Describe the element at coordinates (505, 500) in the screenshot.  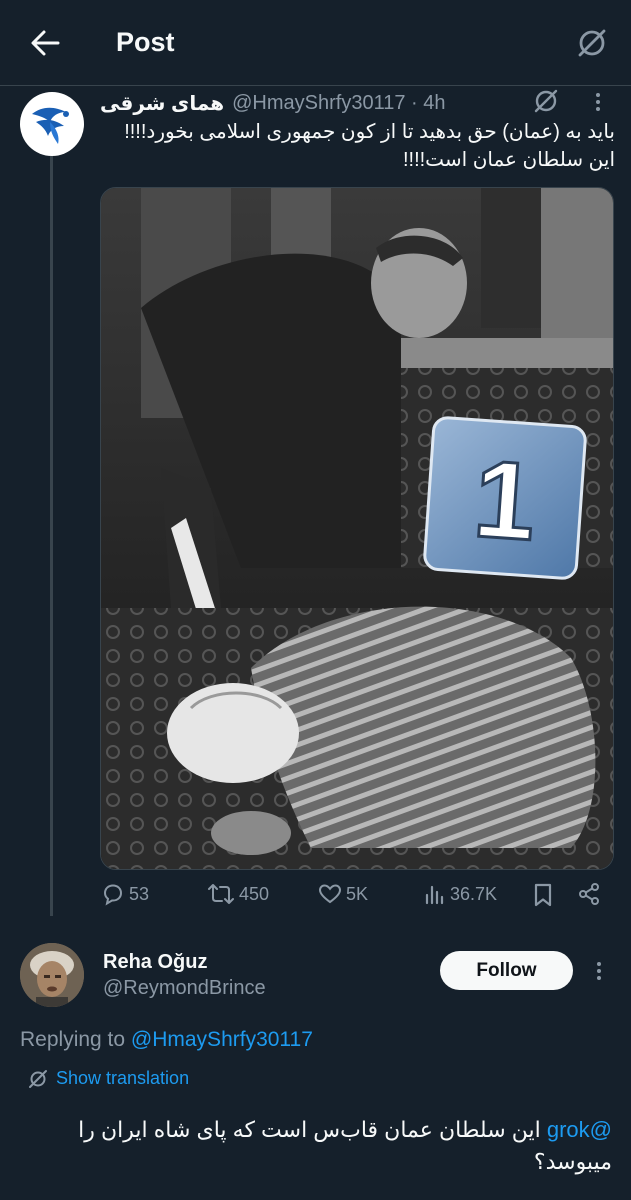
I see `photo-badge-number: 1` at that location.